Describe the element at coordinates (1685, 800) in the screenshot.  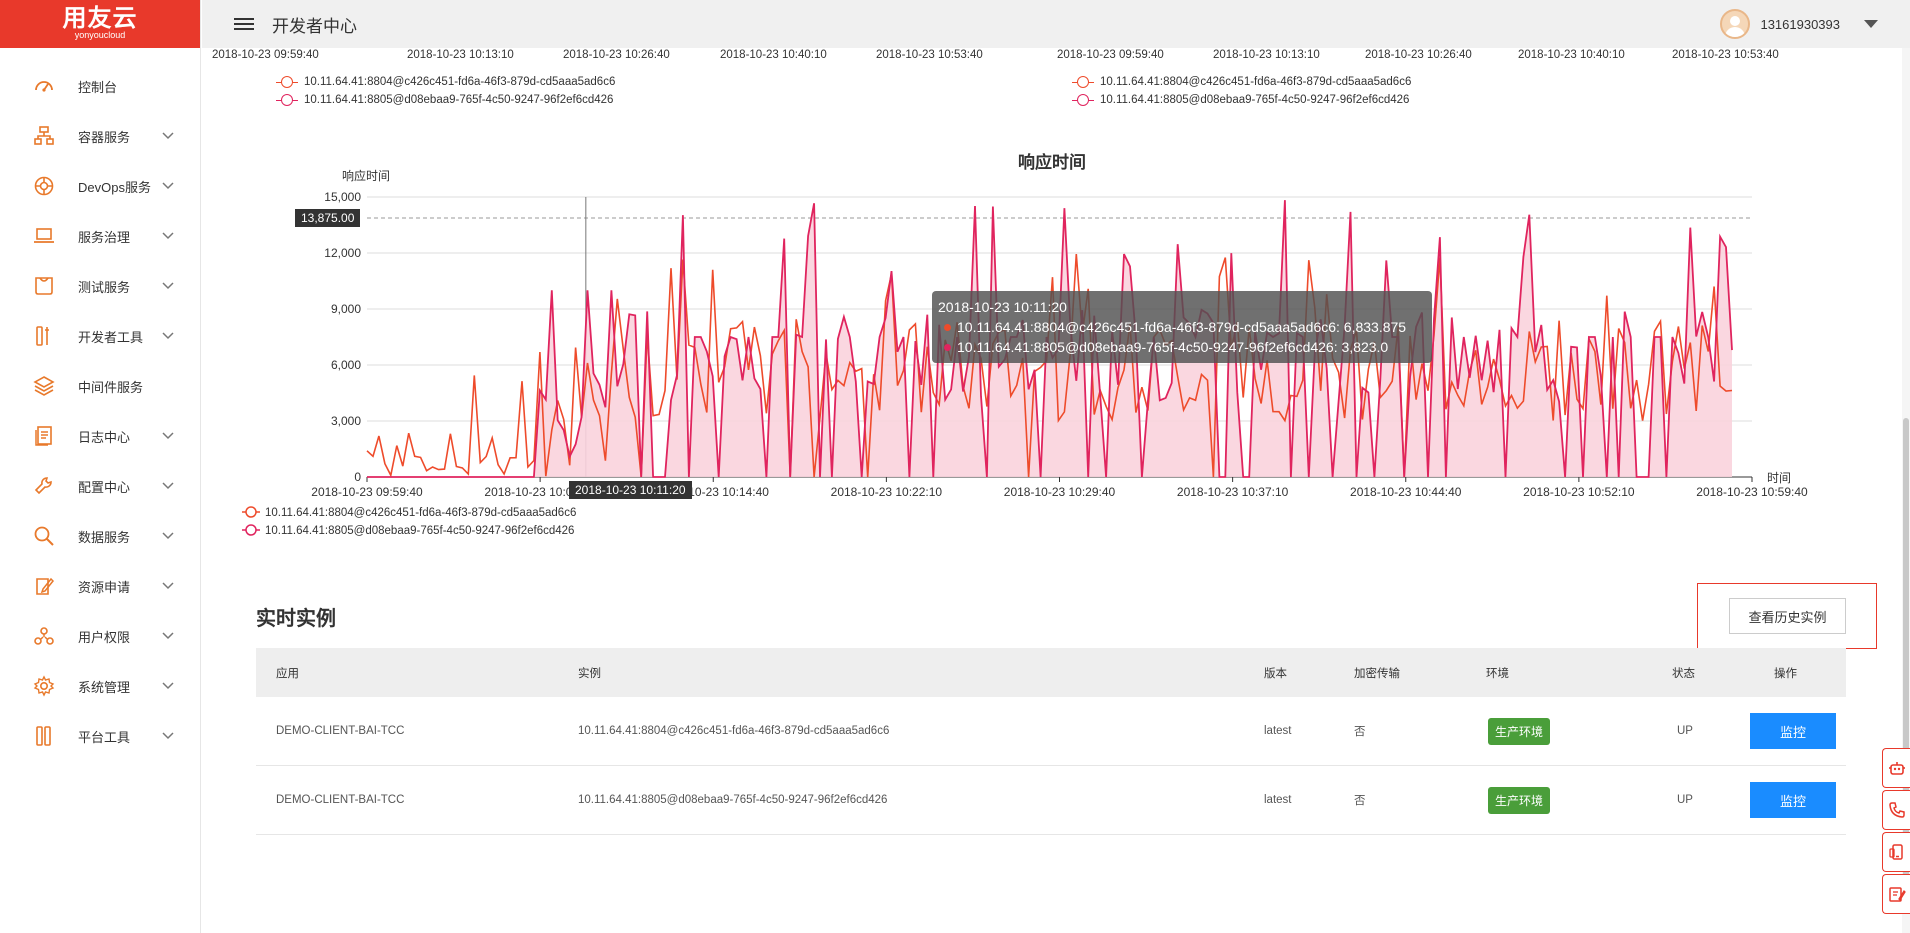
I see `cell-status: UP` at that location.